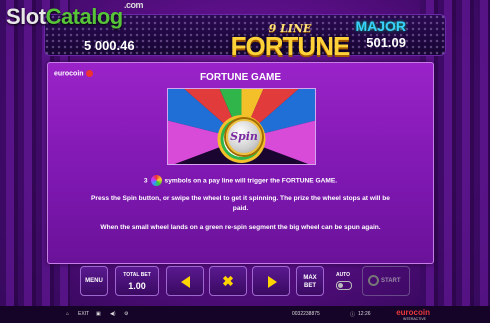 Image resolution: width=490 pixels, height=323 pixels. I want to click on fortune-wheel-image: Spin, so click(241, 126).